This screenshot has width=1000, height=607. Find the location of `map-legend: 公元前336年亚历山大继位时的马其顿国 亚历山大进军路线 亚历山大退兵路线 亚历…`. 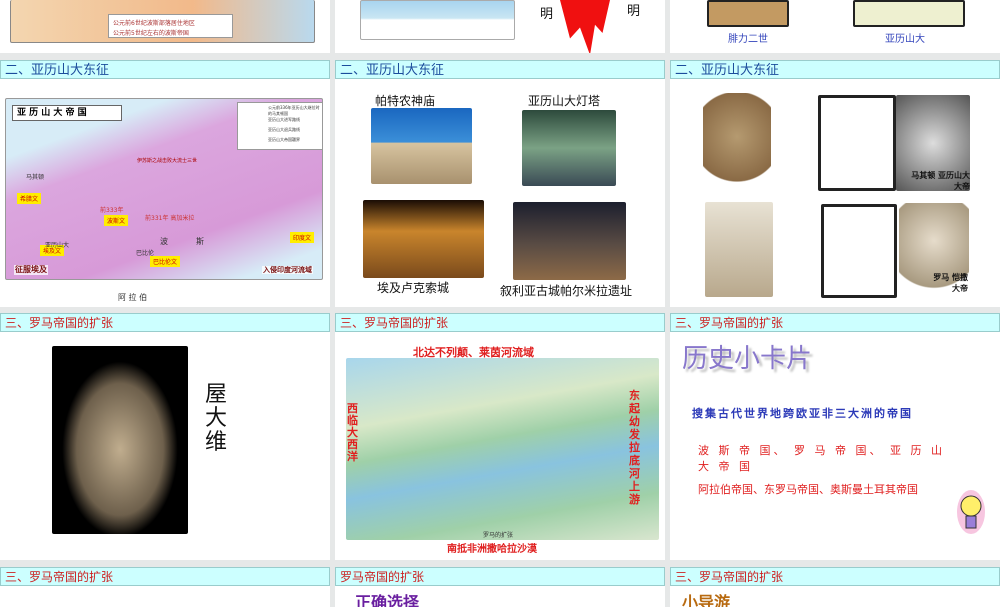

map-legend: 公元前336年亚历山大继位时的马其顿国 亚历山大进军路线 亚历山大退兵路线 亚历… is located at coordinates (280, 126).